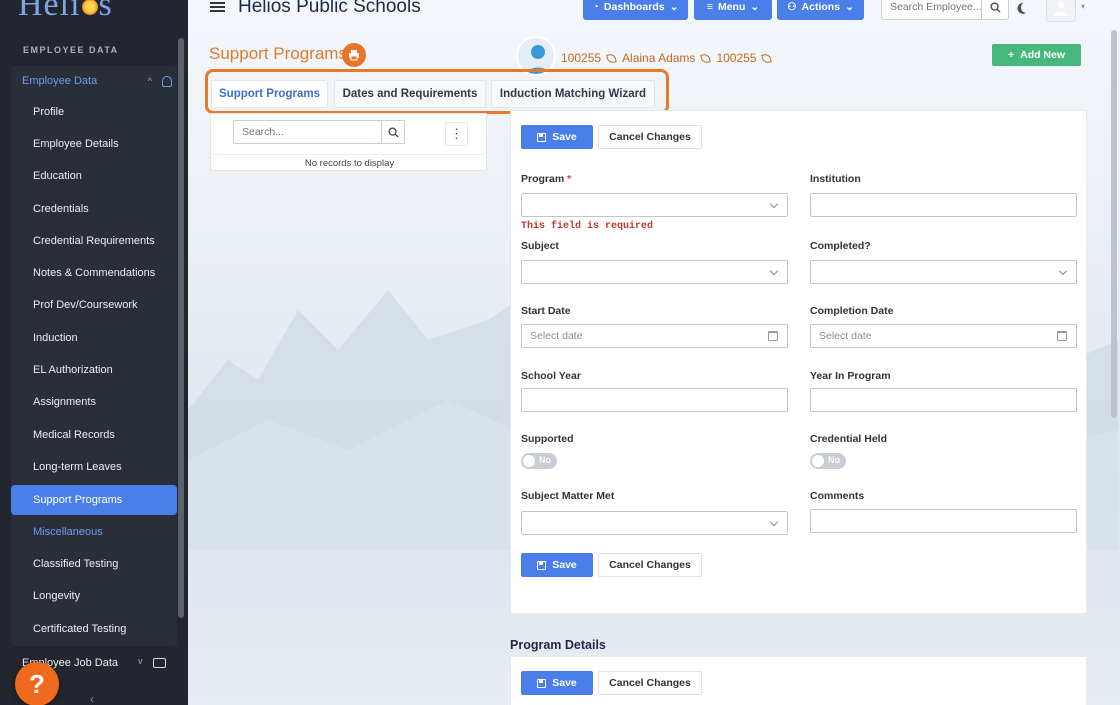 This screenshot has width=1120, height=705. I want to click on user-icon, so click(1061, 8).